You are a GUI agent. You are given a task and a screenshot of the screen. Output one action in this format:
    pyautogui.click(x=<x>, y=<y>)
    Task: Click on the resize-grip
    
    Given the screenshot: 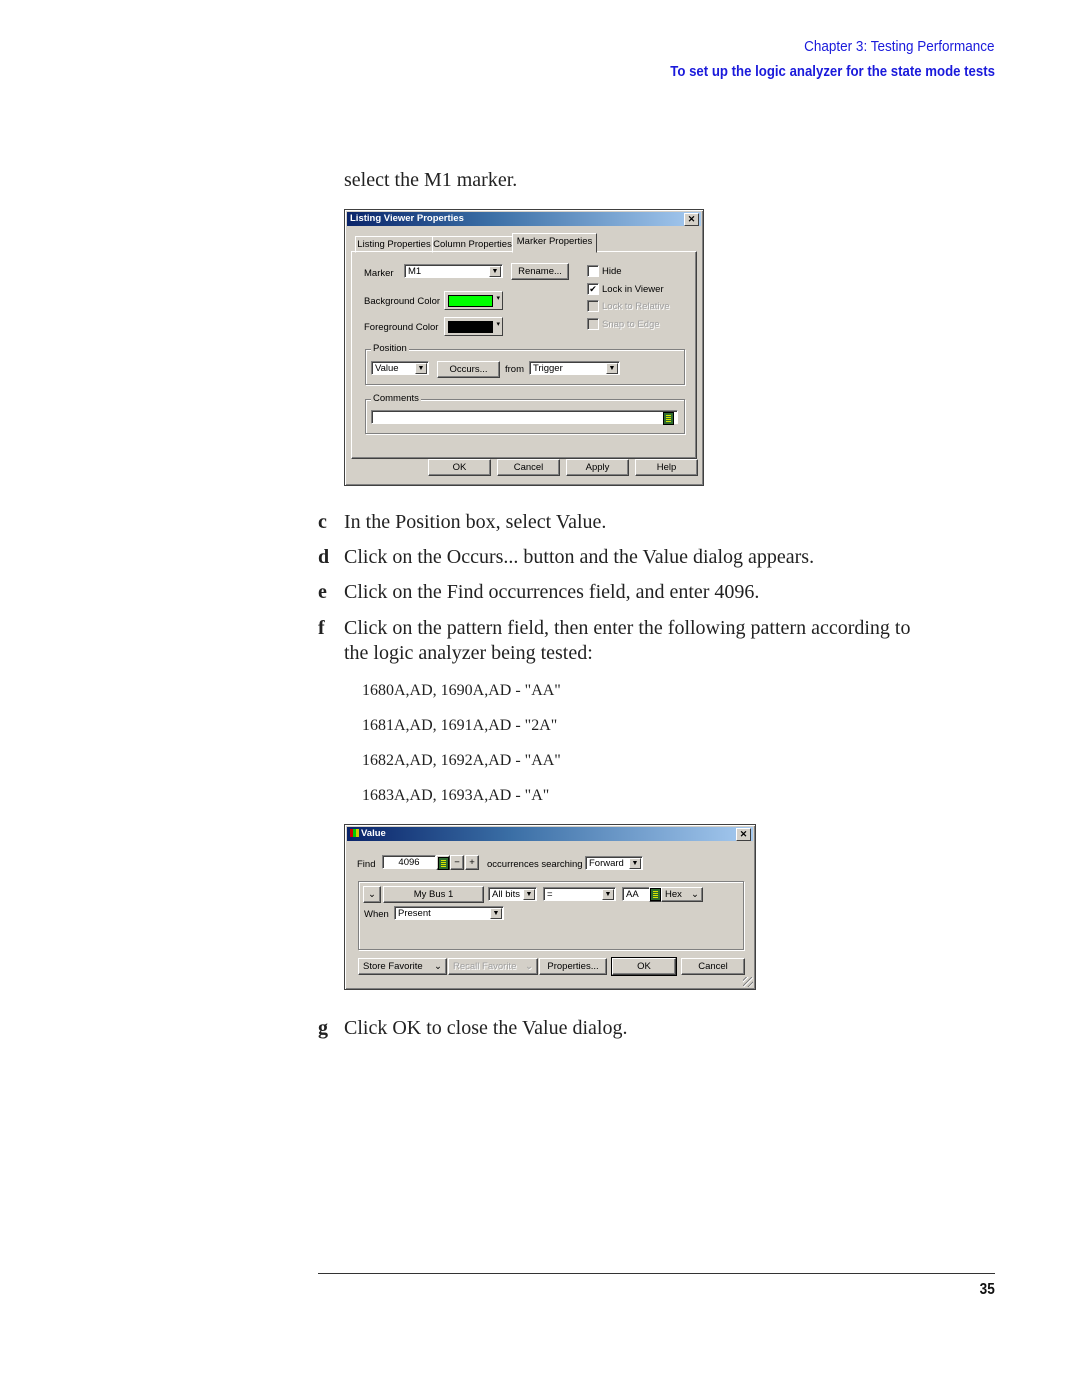 What is the action you would take?
    pyautogui.click(x=748, y=982)
    